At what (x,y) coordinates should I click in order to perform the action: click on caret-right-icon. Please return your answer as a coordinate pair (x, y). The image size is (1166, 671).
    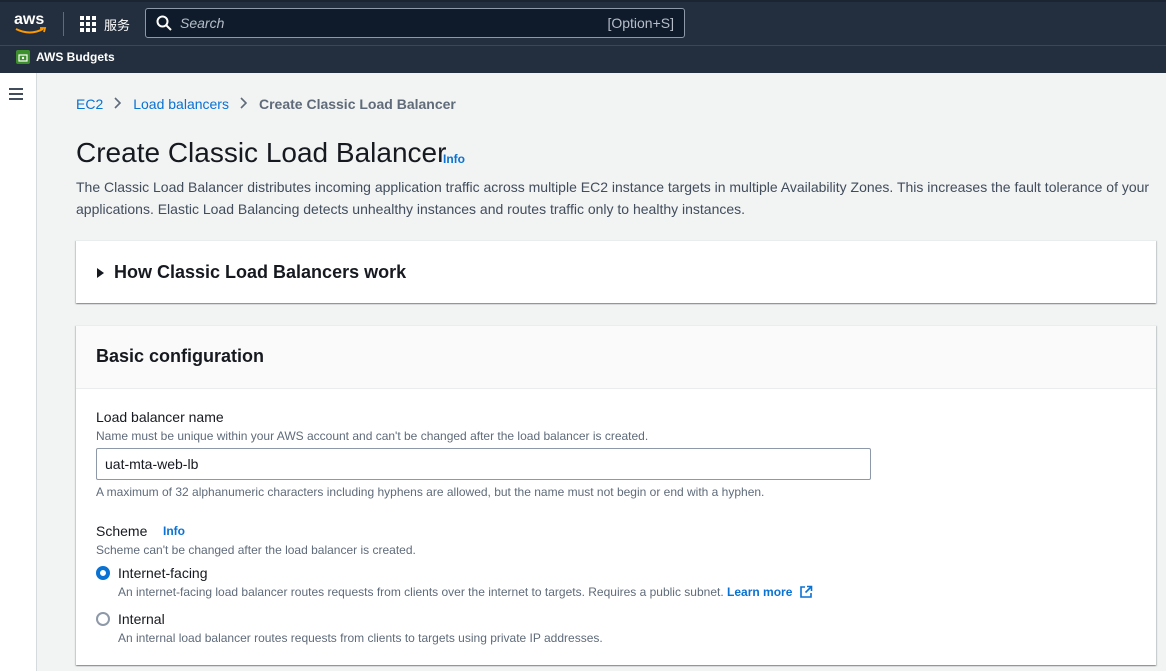
    Looking at the image, I should click on (100, 272).